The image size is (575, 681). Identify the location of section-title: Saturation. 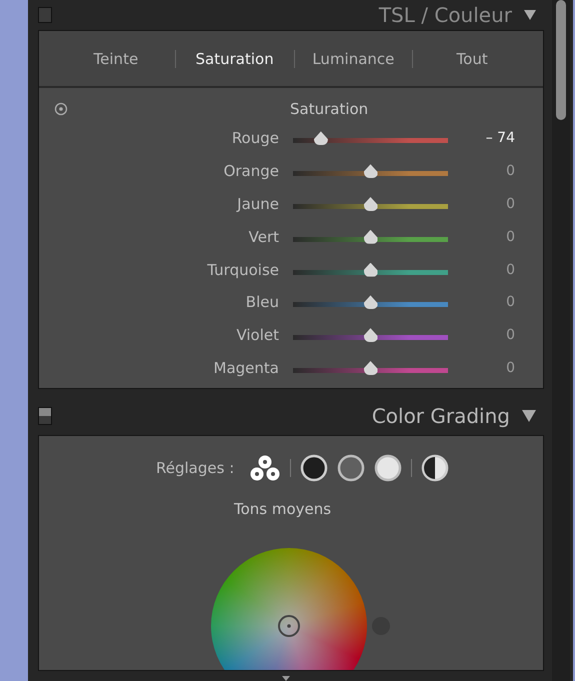
(329, 109).